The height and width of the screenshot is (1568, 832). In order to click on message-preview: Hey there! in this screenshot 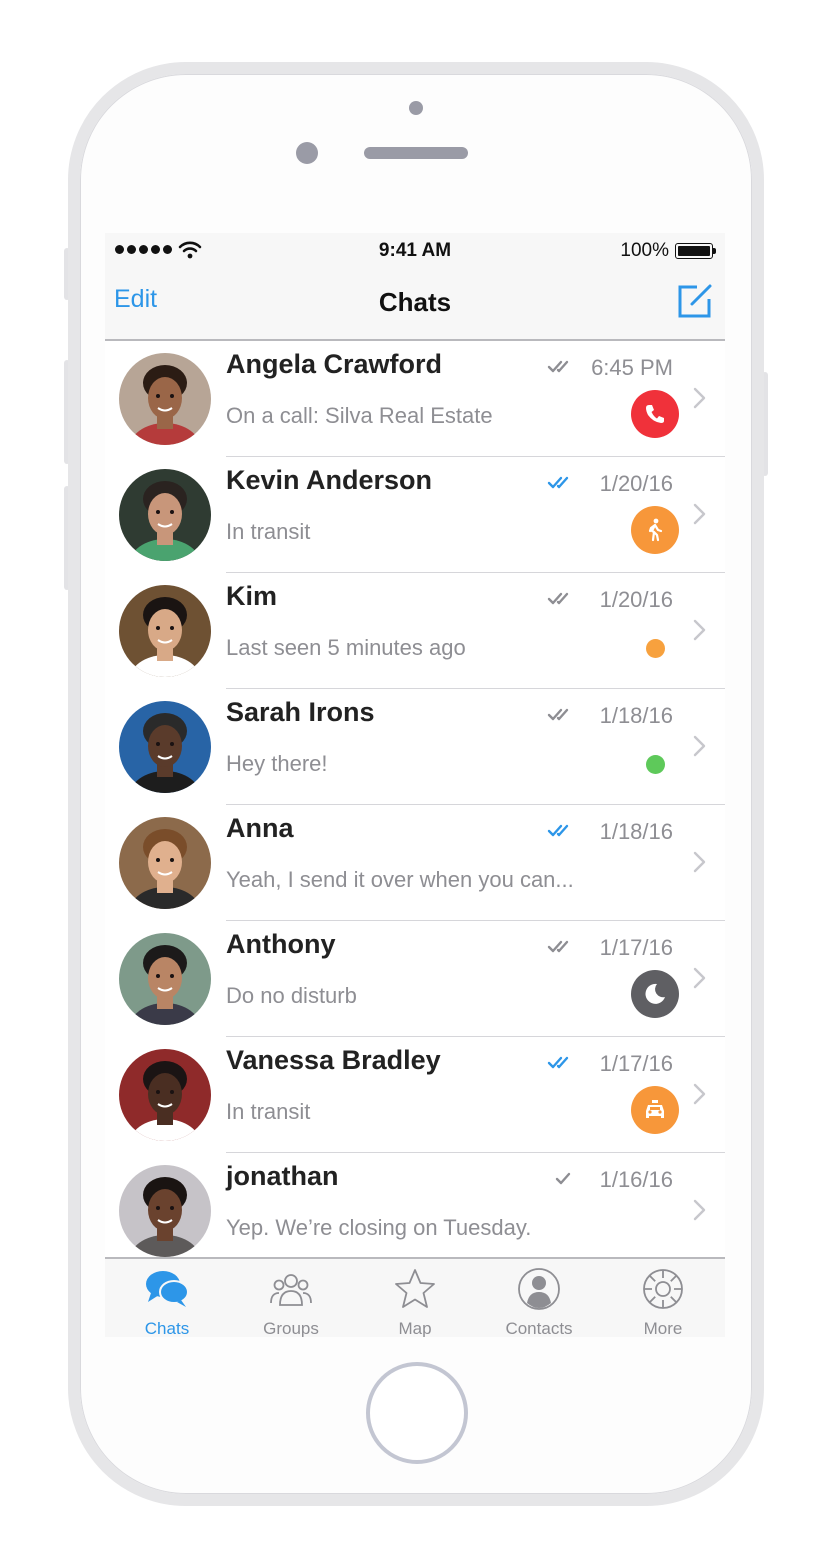, I will do `click(277, 763)`.